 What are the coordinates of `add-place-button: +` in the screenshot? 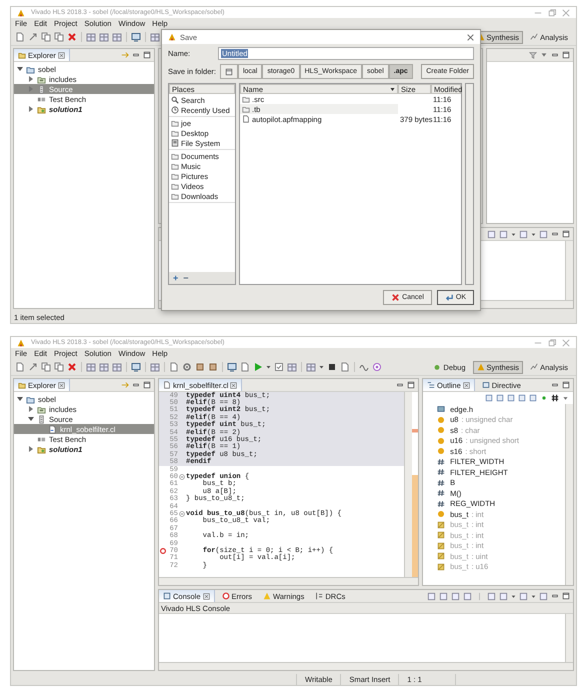 It's located at (176, 278).